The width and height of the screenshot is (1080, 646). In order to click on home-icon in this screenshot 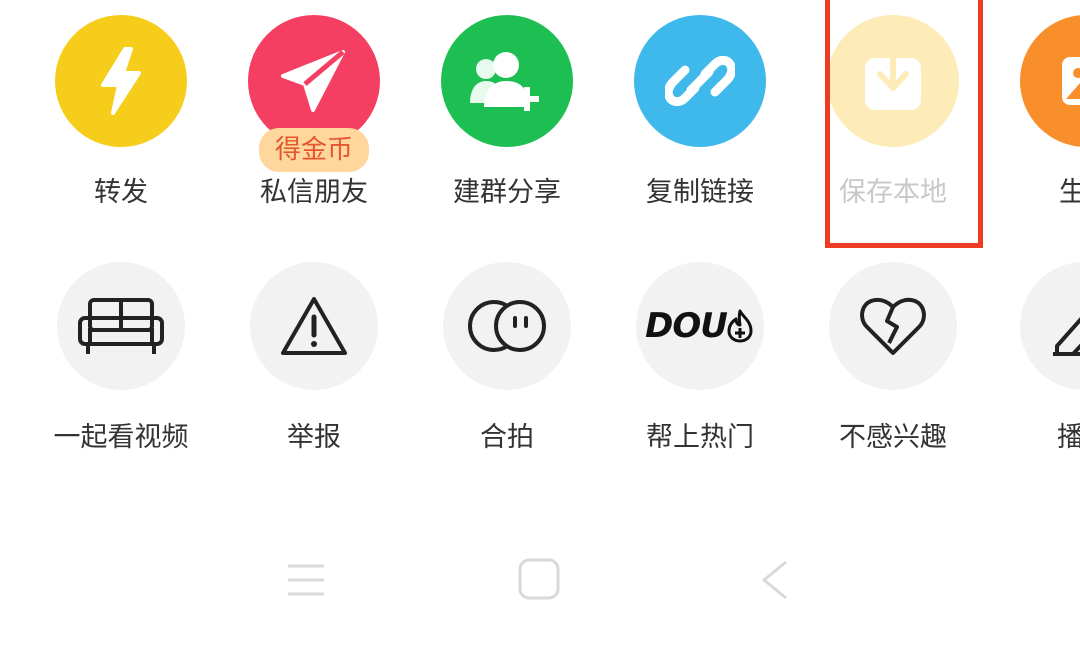, I will do `click(539, 581)`.